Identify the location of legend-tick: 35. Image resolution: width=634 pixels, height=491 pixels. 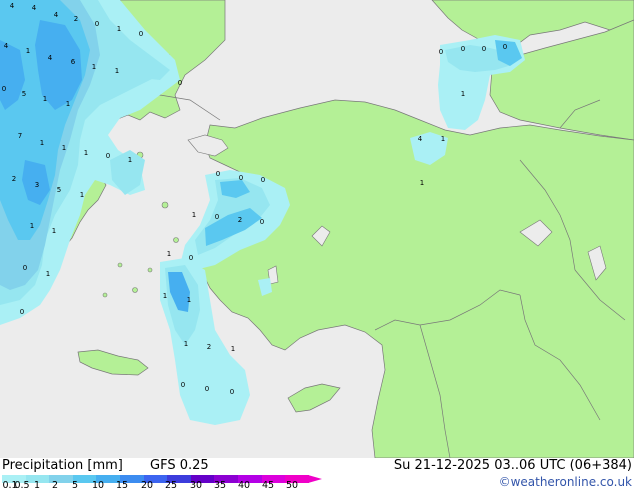
(220, 485).